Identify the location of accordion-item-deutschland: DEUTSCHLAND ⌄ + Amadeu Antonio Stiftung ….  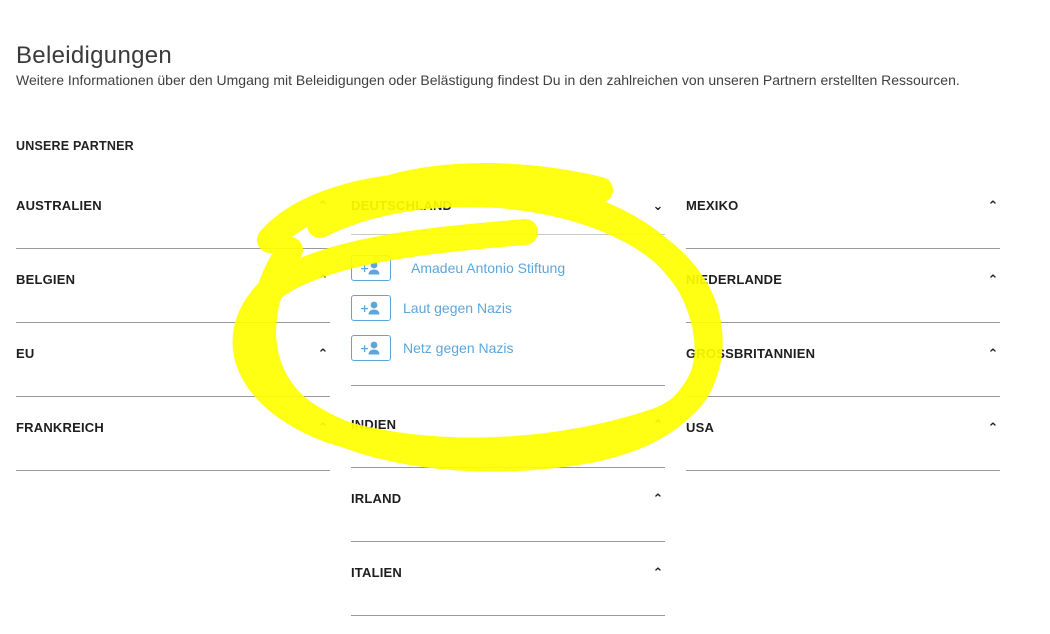
(508, 280).